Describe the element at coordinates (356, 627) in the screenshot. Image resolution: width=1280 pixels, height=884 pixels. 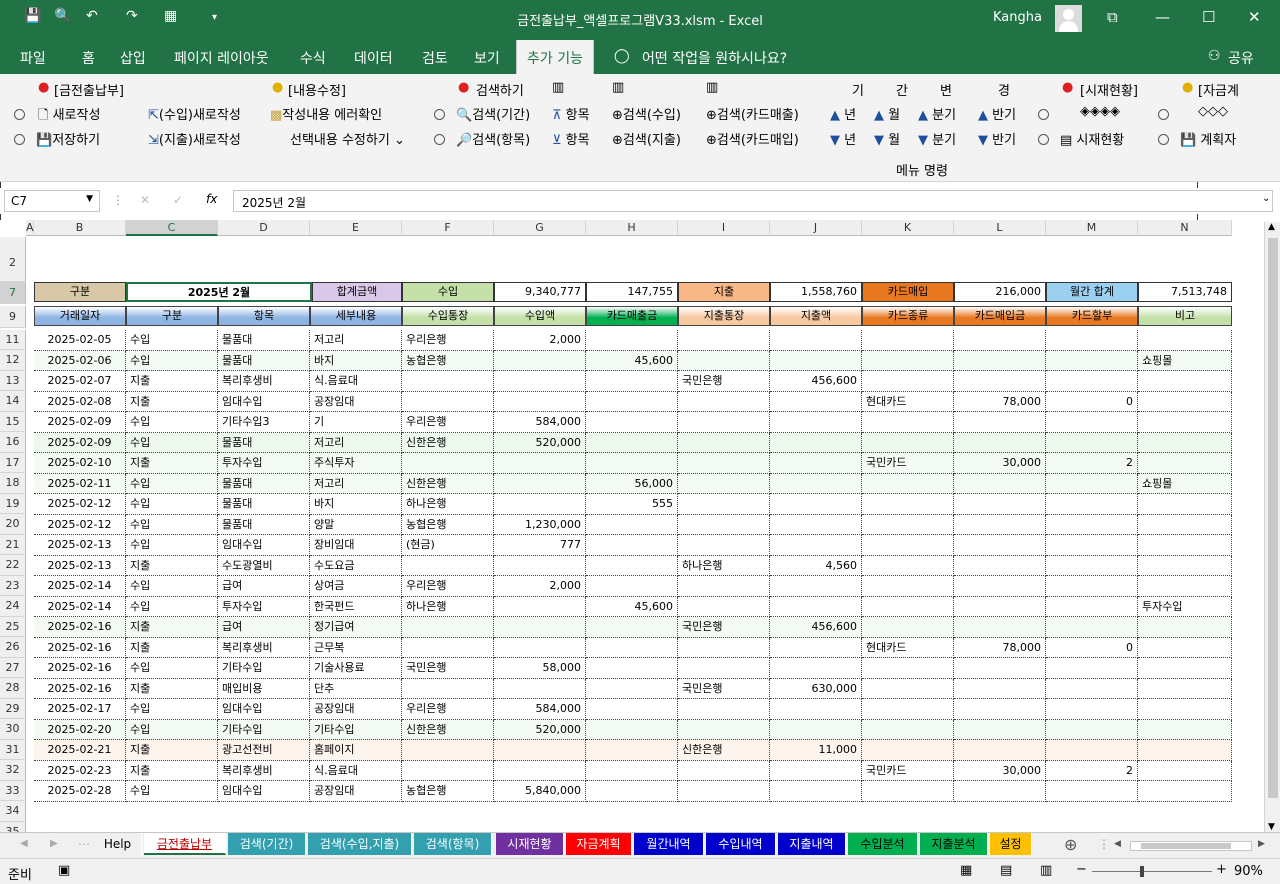
I see `table-cell: 정기급여` at that location.